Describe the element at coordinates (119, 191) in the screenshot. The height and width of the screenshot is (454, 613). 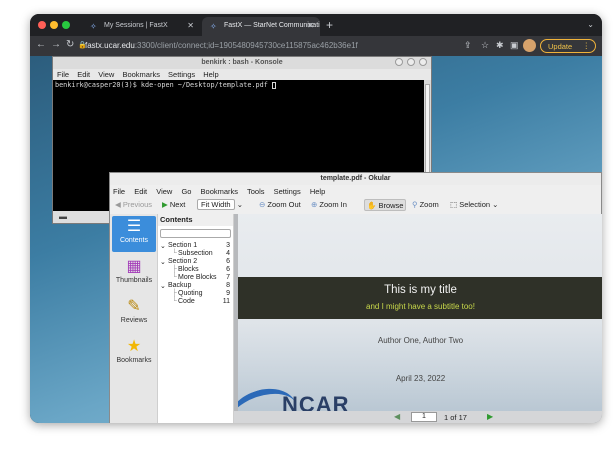
I see `okular-menu-file: File` at that location.